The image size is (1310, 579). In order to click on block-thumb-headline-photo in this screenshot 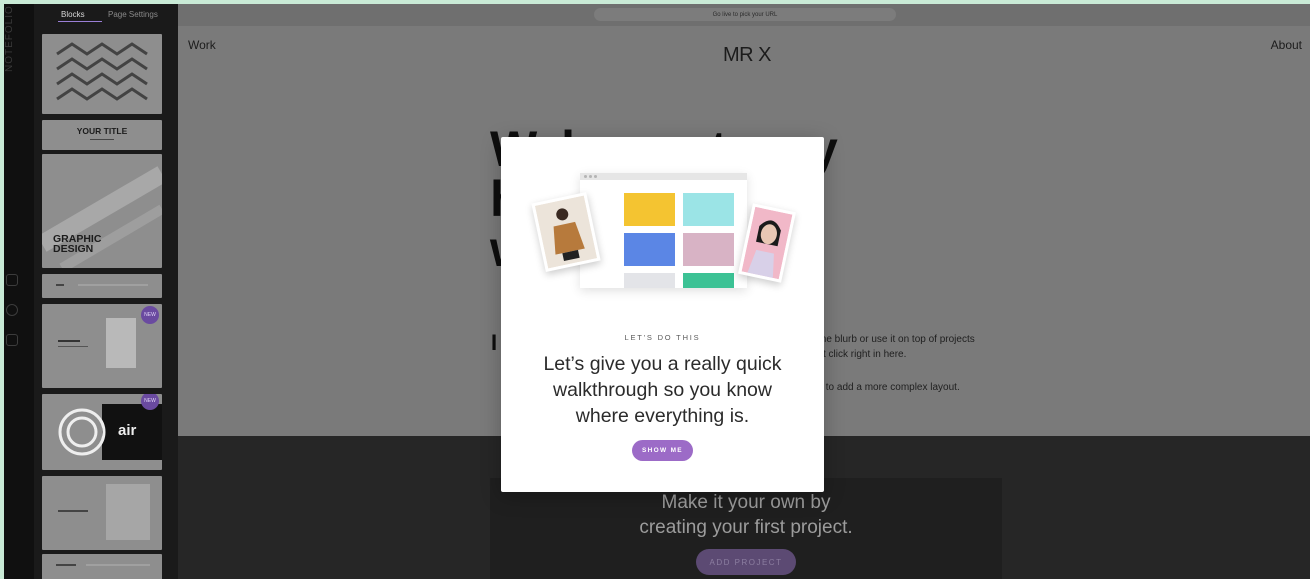, I will do `click(102, 513)`.